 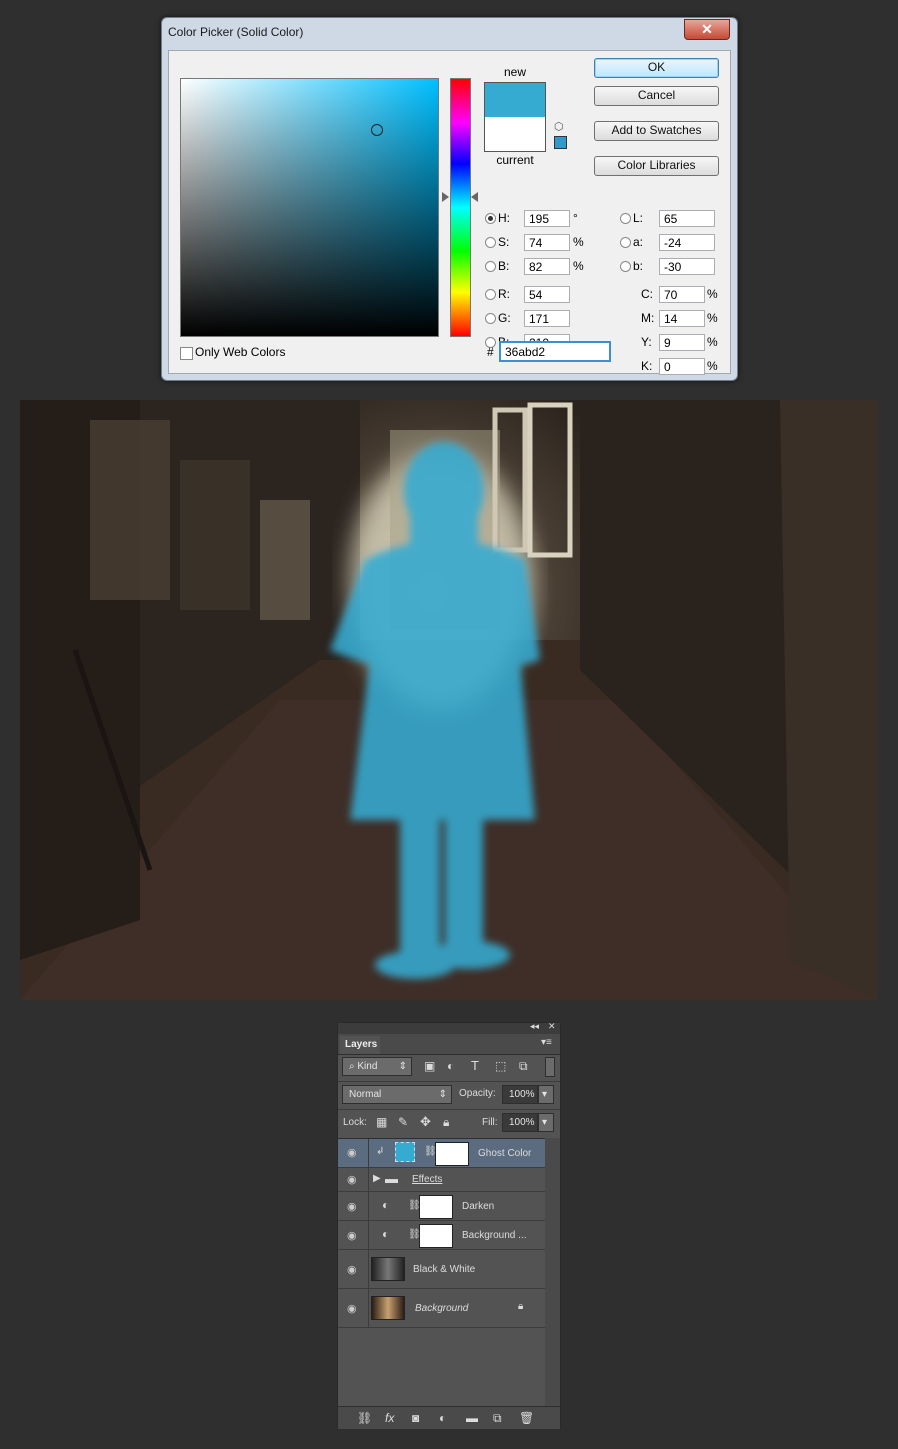 What do you see at coordinates (442, 1418) in the screenshot?
I see `new-adjustment-icon: ◐` at bounding box center [442, 1418].